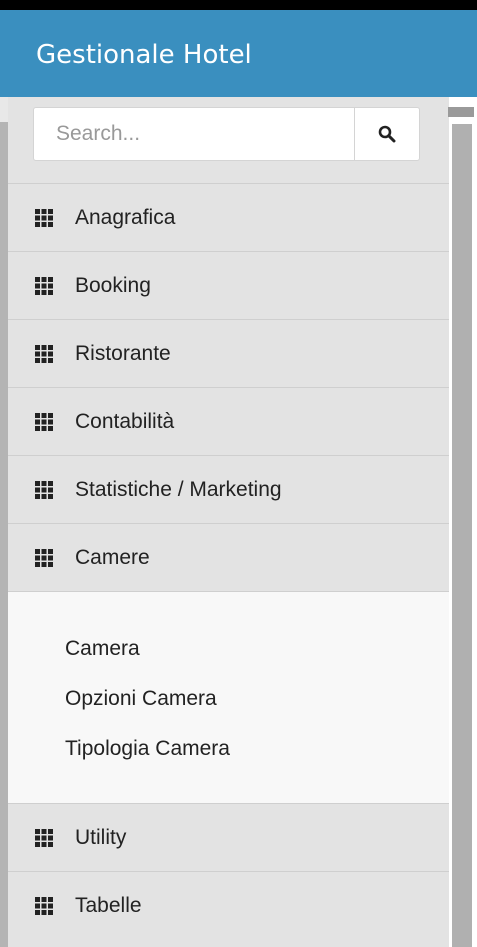  Describe the element at coordinates (228, 837) in the screenshot. I see `sidebar-item-utility: Utility` at that location.